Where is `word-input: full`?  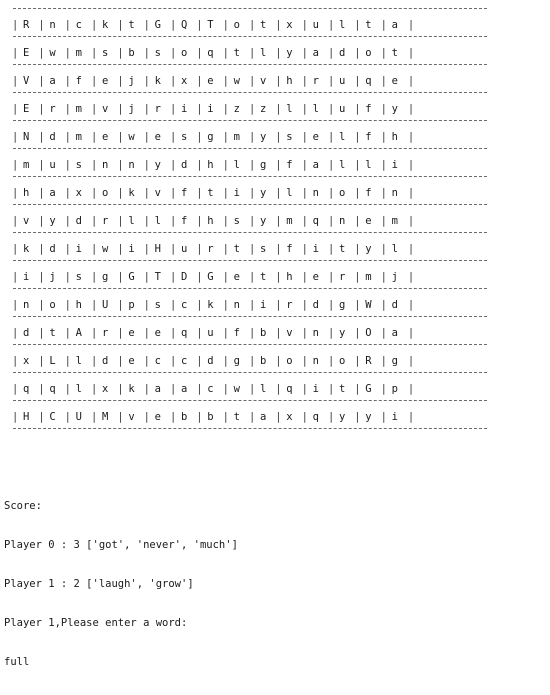
word-input: full is located at coordinates (121, 662).